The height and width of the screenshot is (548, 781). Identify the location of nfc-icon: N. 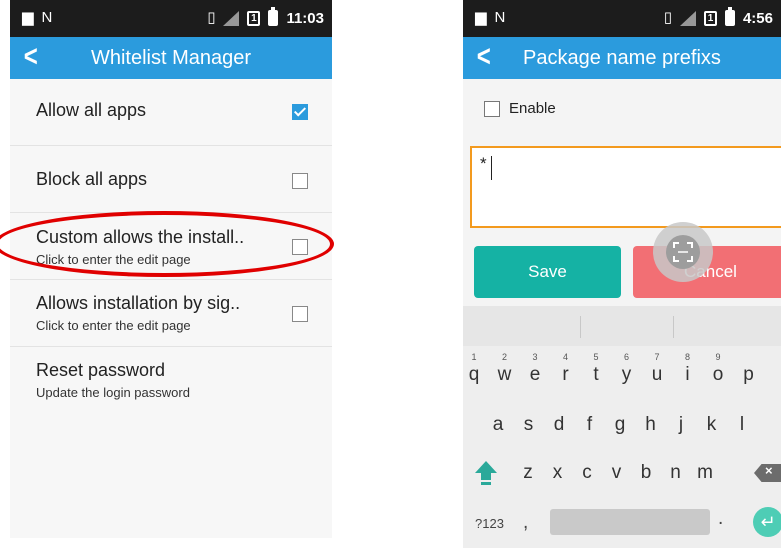
(47, 17).